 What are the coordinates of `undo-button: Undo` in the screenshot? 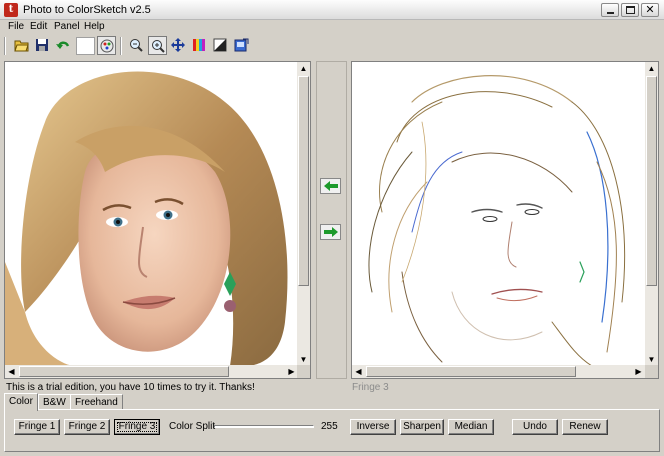 It's located at (535, 427).